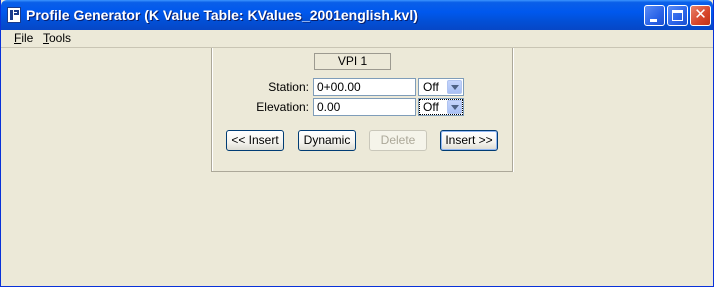 The width and height of the screenshot is (714, 287). I want to click on menu-tools: Tools, so click(57, 38).